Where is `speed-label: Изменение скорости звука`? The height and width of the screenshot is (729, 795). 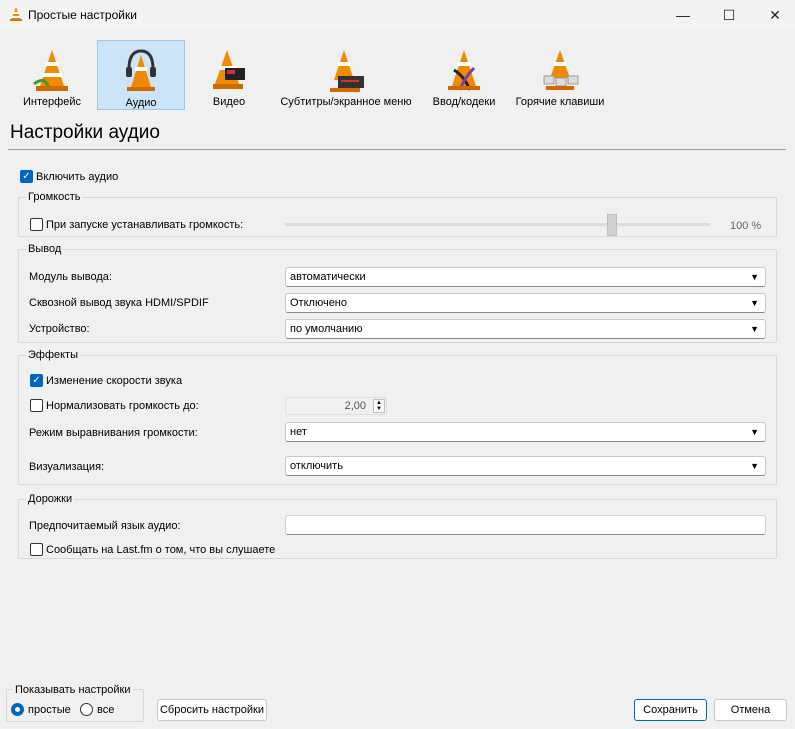 speed-label: Изменение скорости звука is located at coordinates (114, 381).